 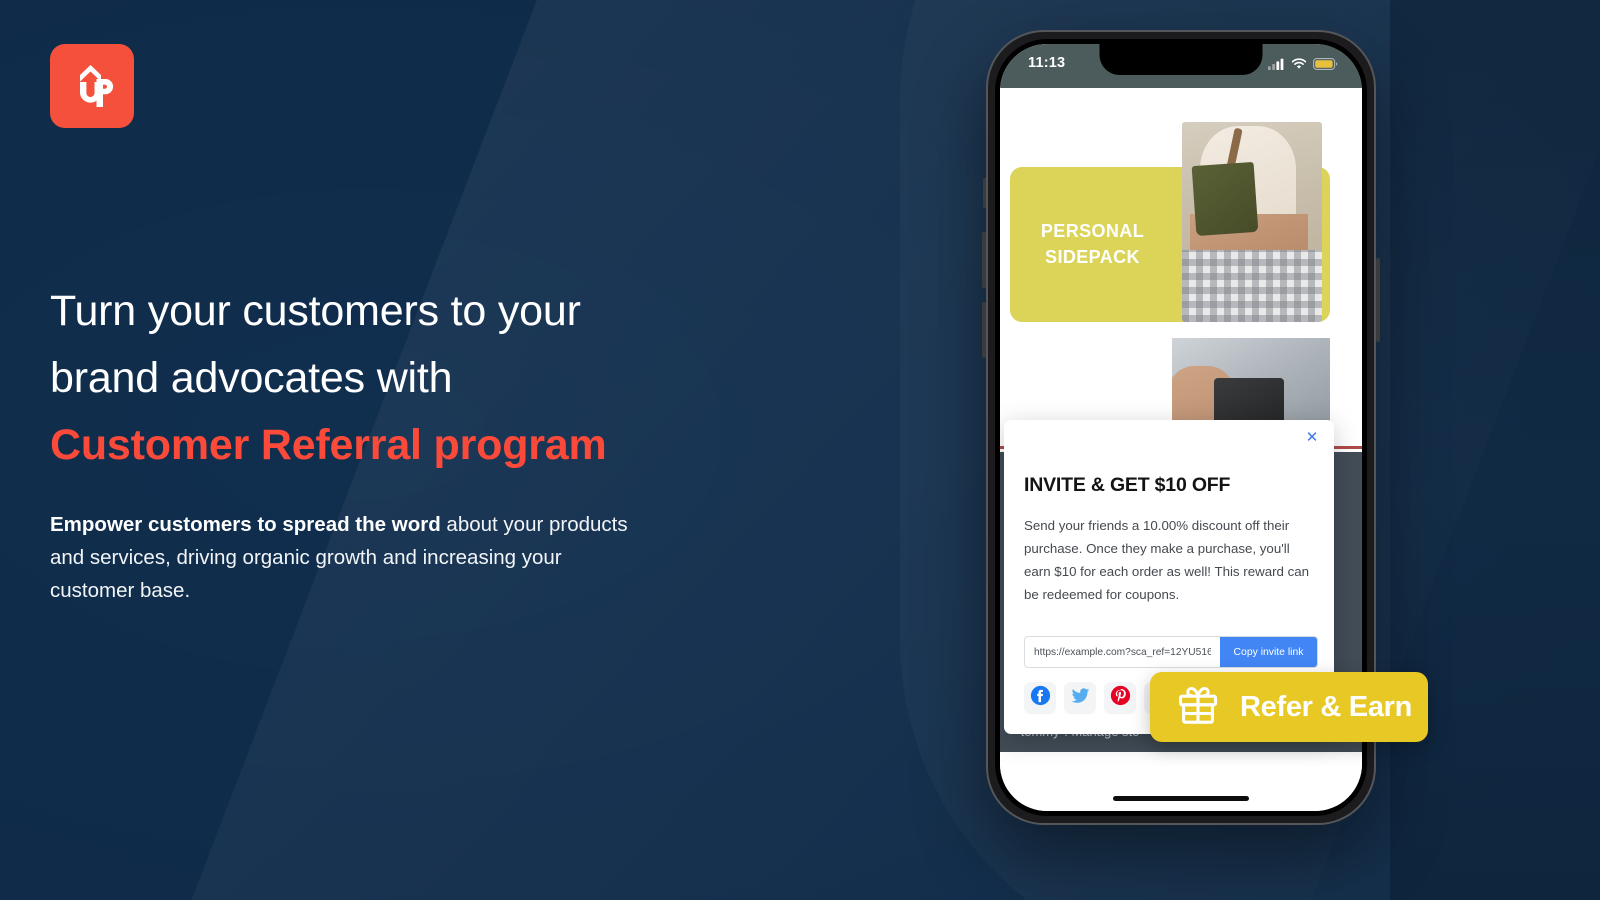 What do you see at coordinates (1299, 66) in the screenshot?
I see `wifi-icon` at bounding box center [1299, 66].